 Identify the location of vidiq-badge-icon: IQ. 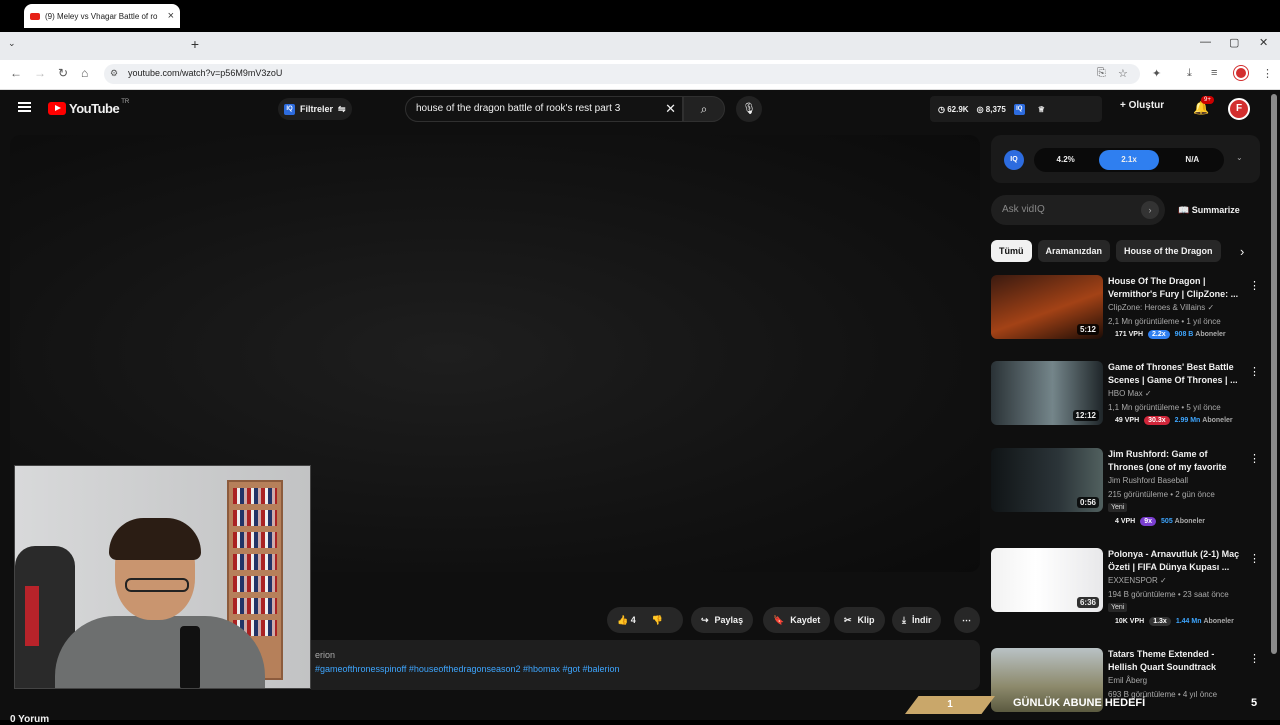
(289, 109).